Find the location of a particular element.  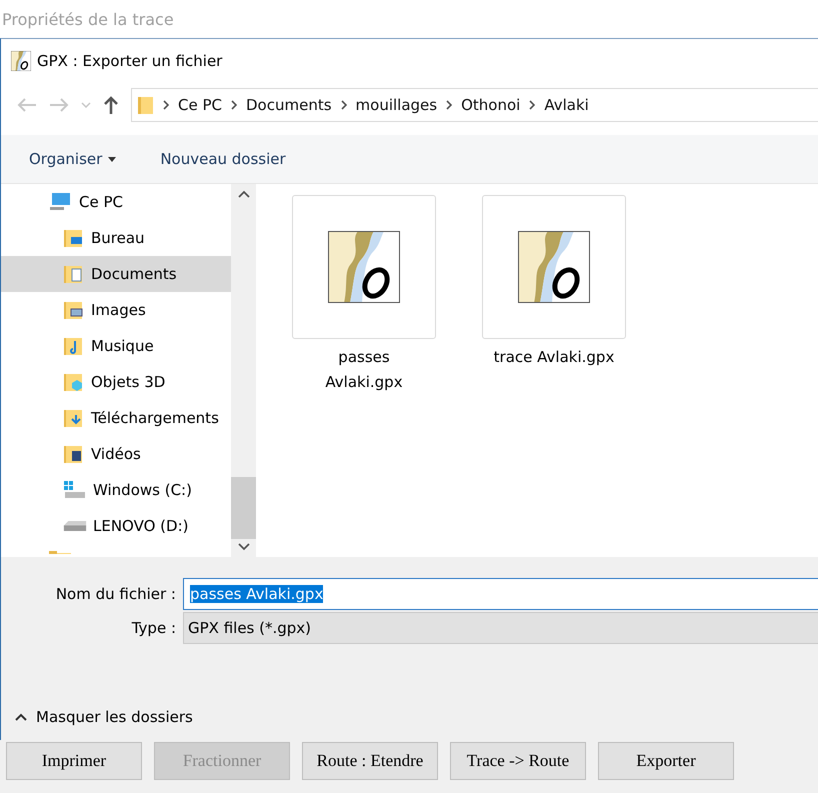

up-button is located at coordinates (111, 105).